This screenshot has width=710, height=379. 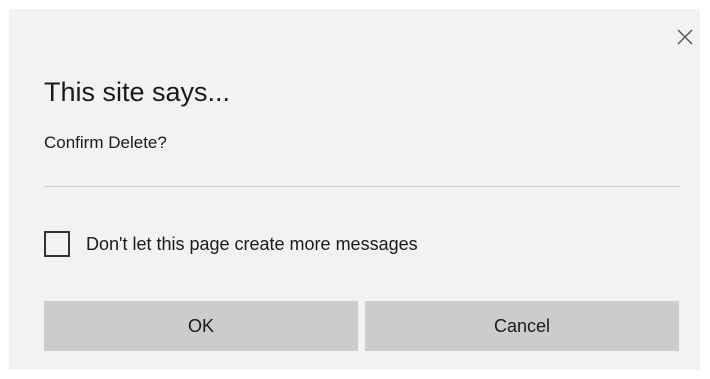 I want to click on close-icon, so click(x=685, y=37).